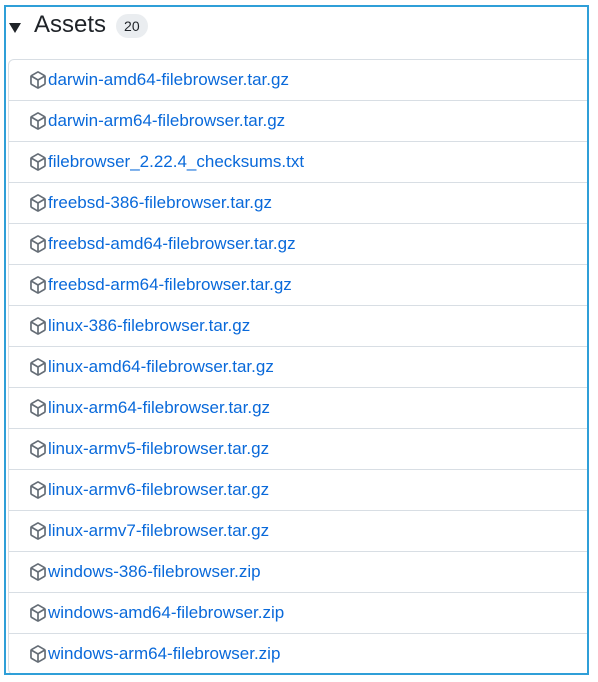 Image resolution: width=598 pixels, height=682 pixels. I want to click on asset-row: filebrowser_2.22.4_checksums.txt, so click(298, 161).